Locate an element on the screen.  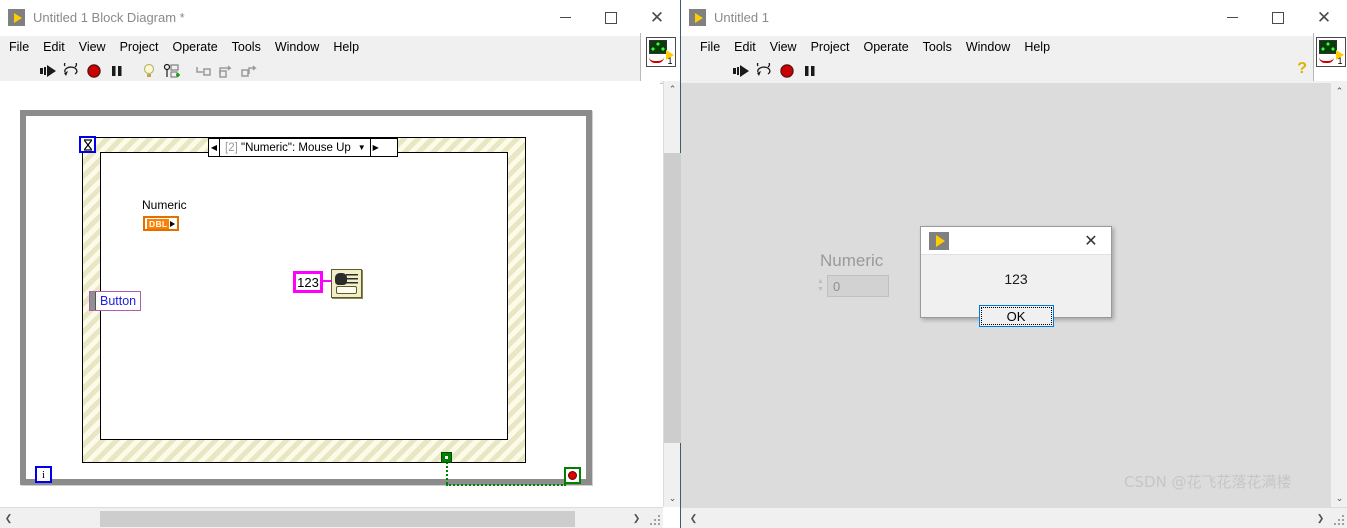
loop-condition-terminal is located at coordinates (572, 475).